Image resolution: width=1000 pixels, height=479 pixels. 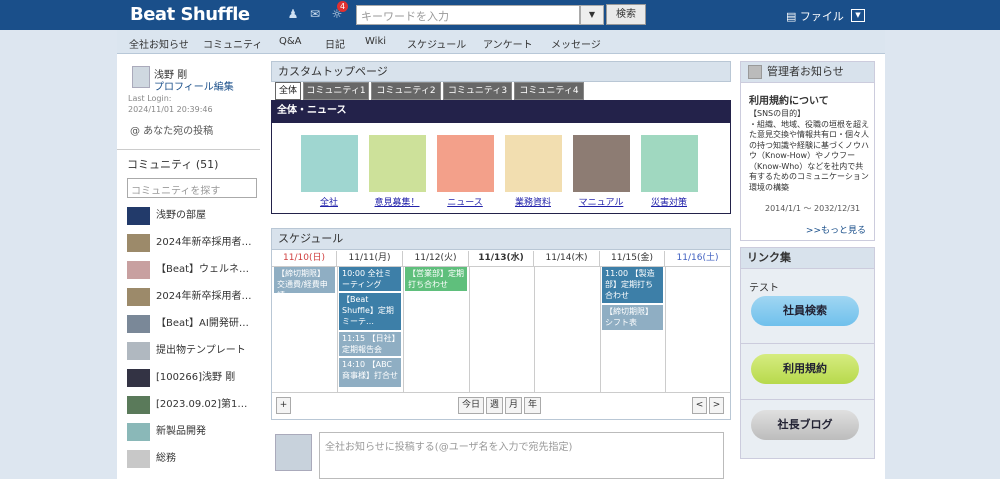 What do you see at coordinates (626, 14) in the screenshot?
I see `search-button: 検索` at bounding box center [626, 14].